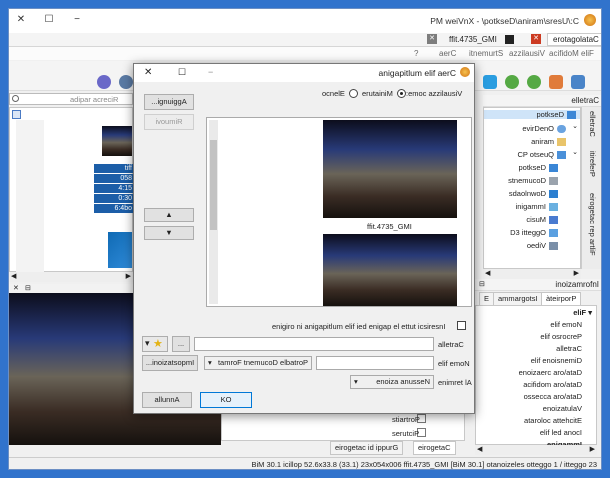 The width and height of the screenshot is (610, 478). I want to click on side-tab-favorites: Preferiti, so click(592, 164).